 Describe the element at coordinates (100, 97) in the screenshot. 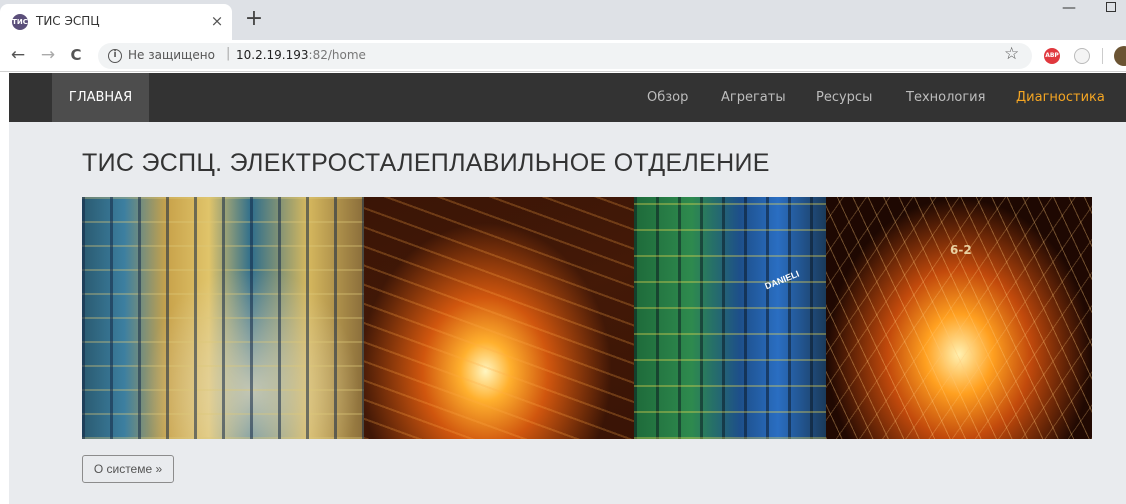

I see `nav-home-link: ГЛАВНАЯ` at that location.